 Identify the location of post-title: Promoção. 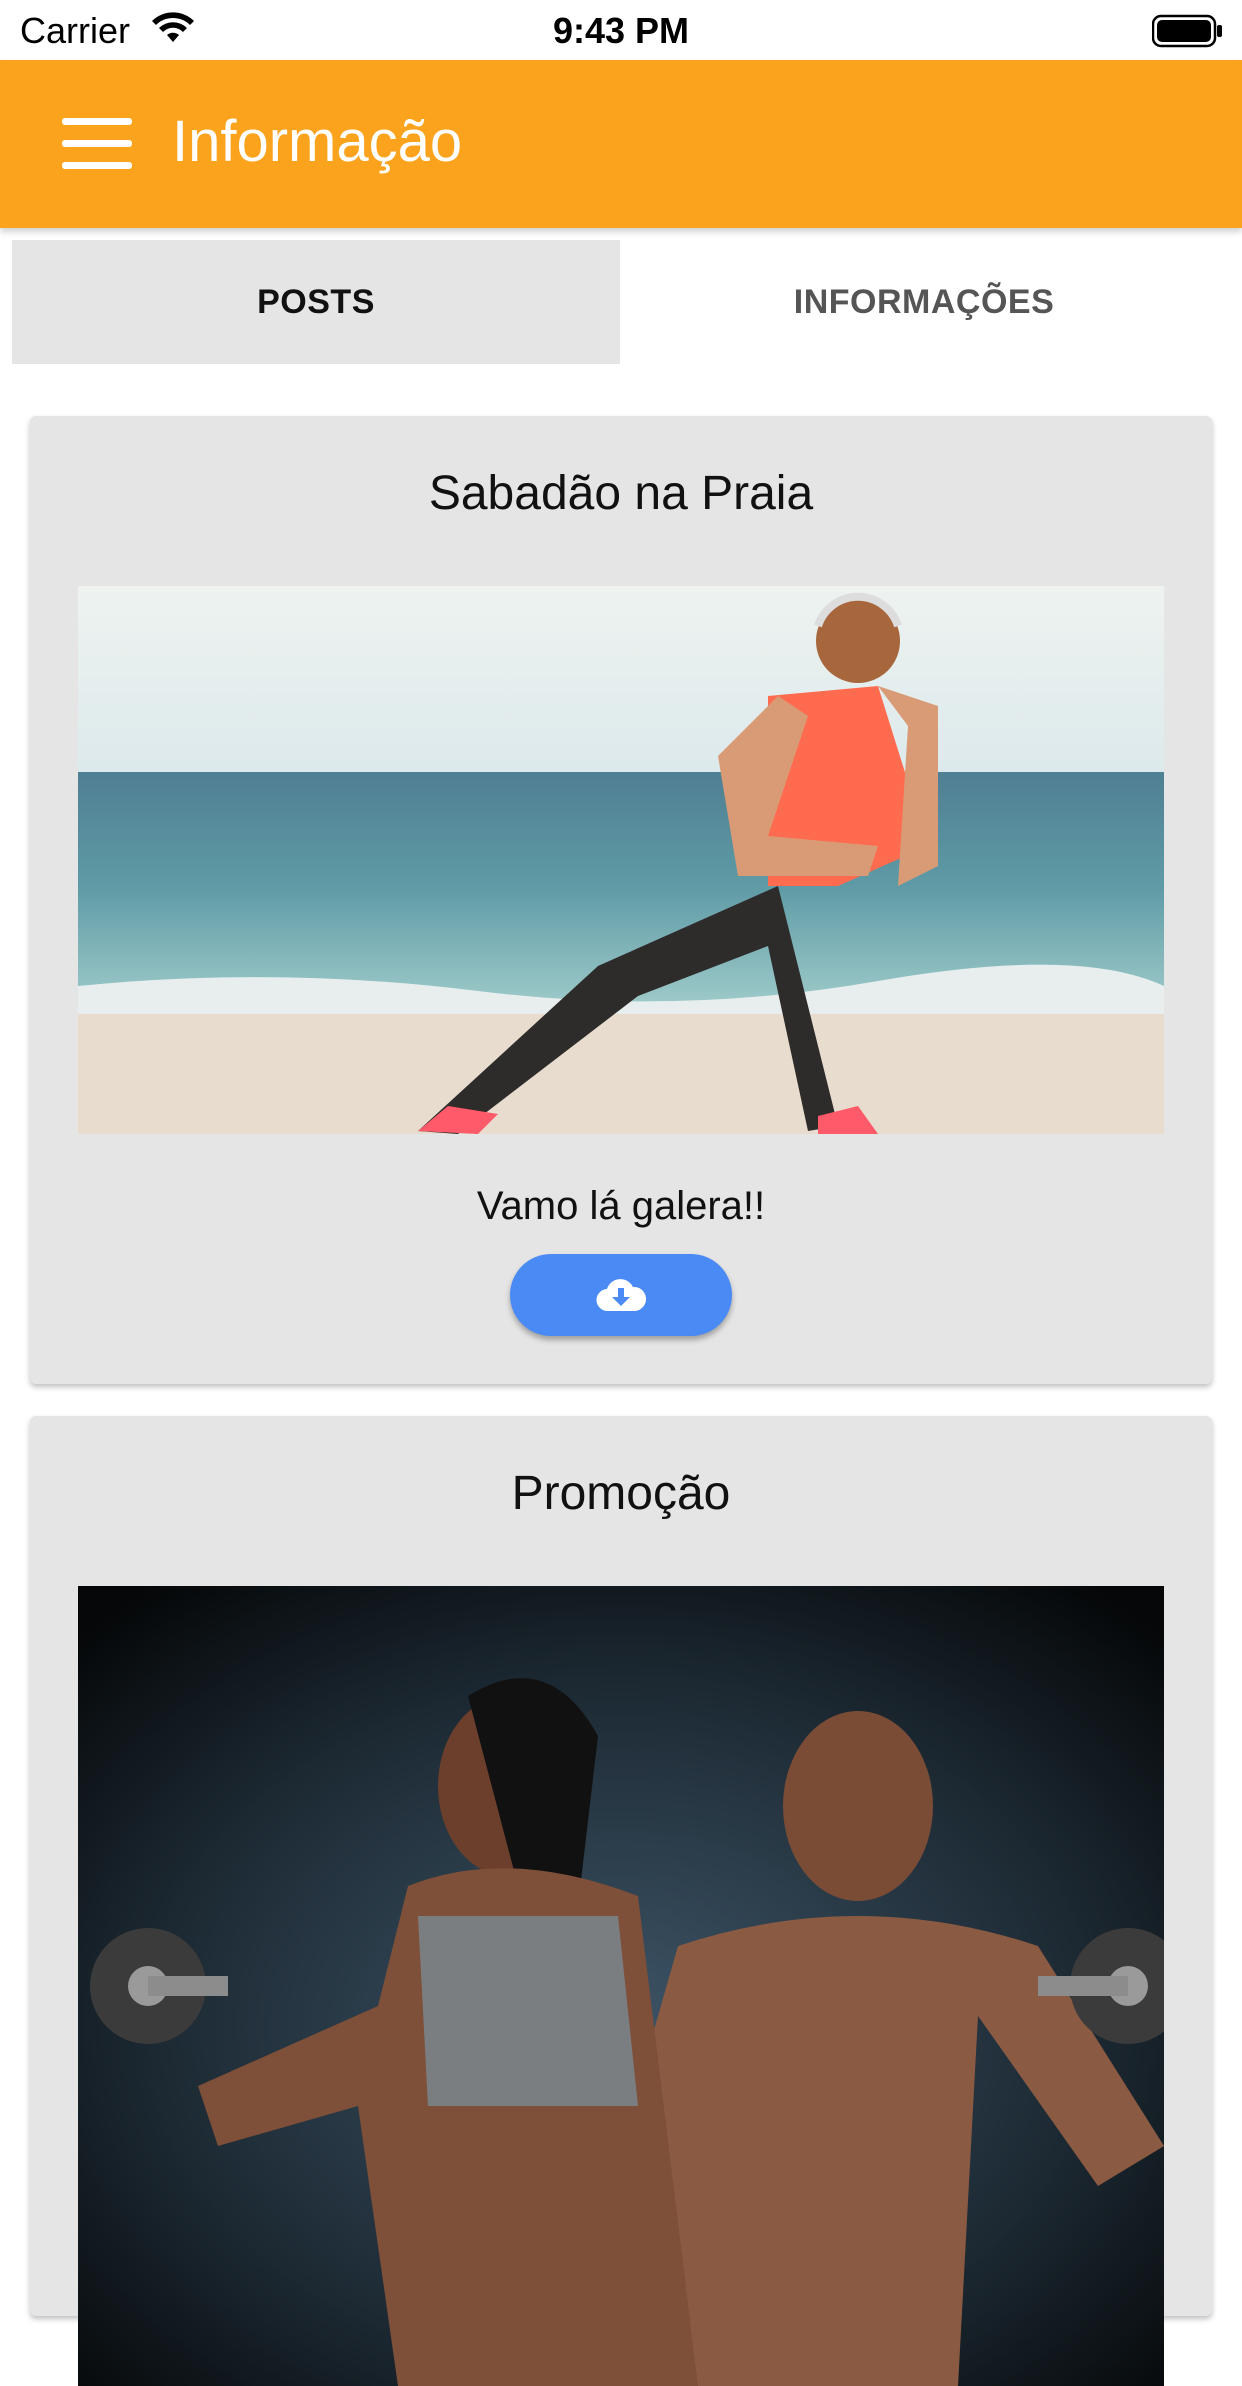
(621, 1493).